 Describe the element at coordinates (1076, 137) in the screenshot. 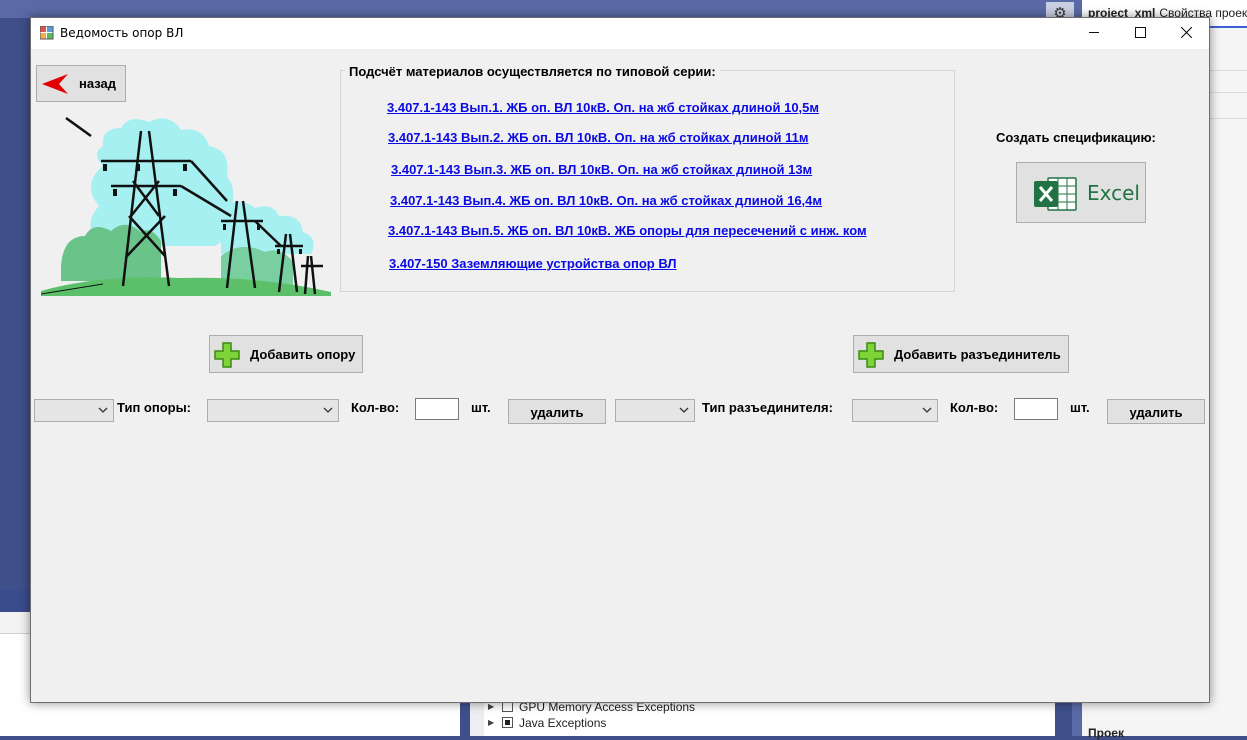

I see `create-spec-label: Создать спецификацию:` at that location.